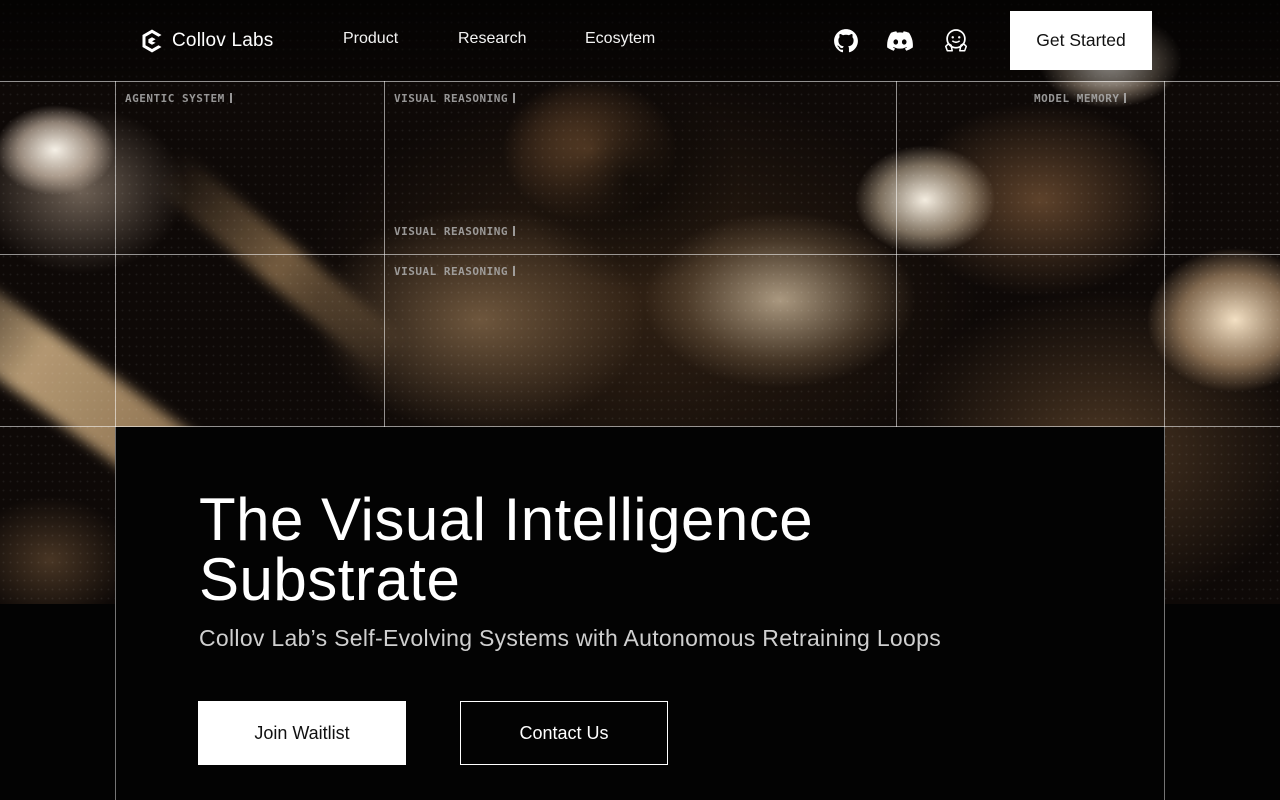 The width and height of the screenshot is (1280, 800). I want to click on hero-headline-line-2: Substrate, so click(330, 579).